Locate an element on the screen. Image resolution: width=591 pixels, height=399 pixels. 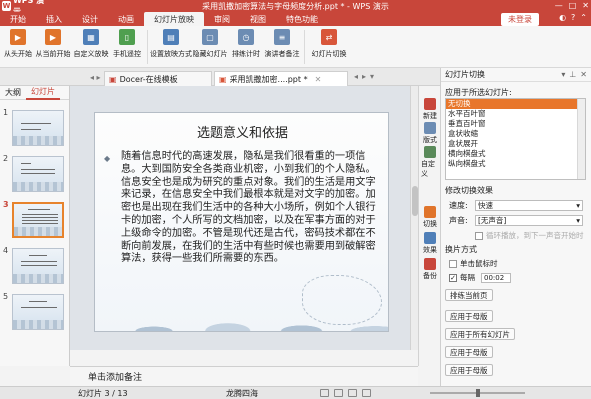
apply-master-button-3: 应用于母版 is located at coordinates (469, 370).